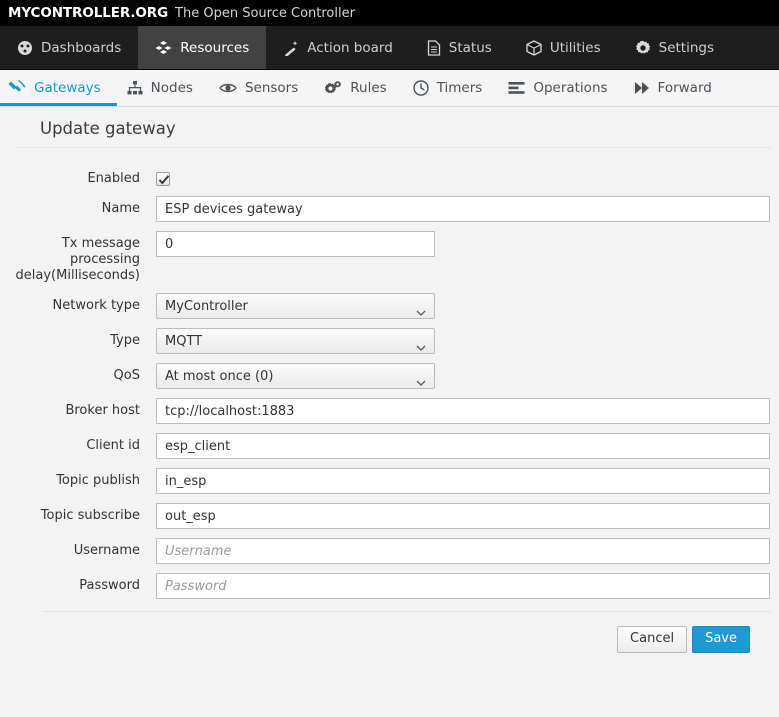 This screenshot has height=717, width=779. I want to click on form-footer: Cancel Save, so click(406, 632).